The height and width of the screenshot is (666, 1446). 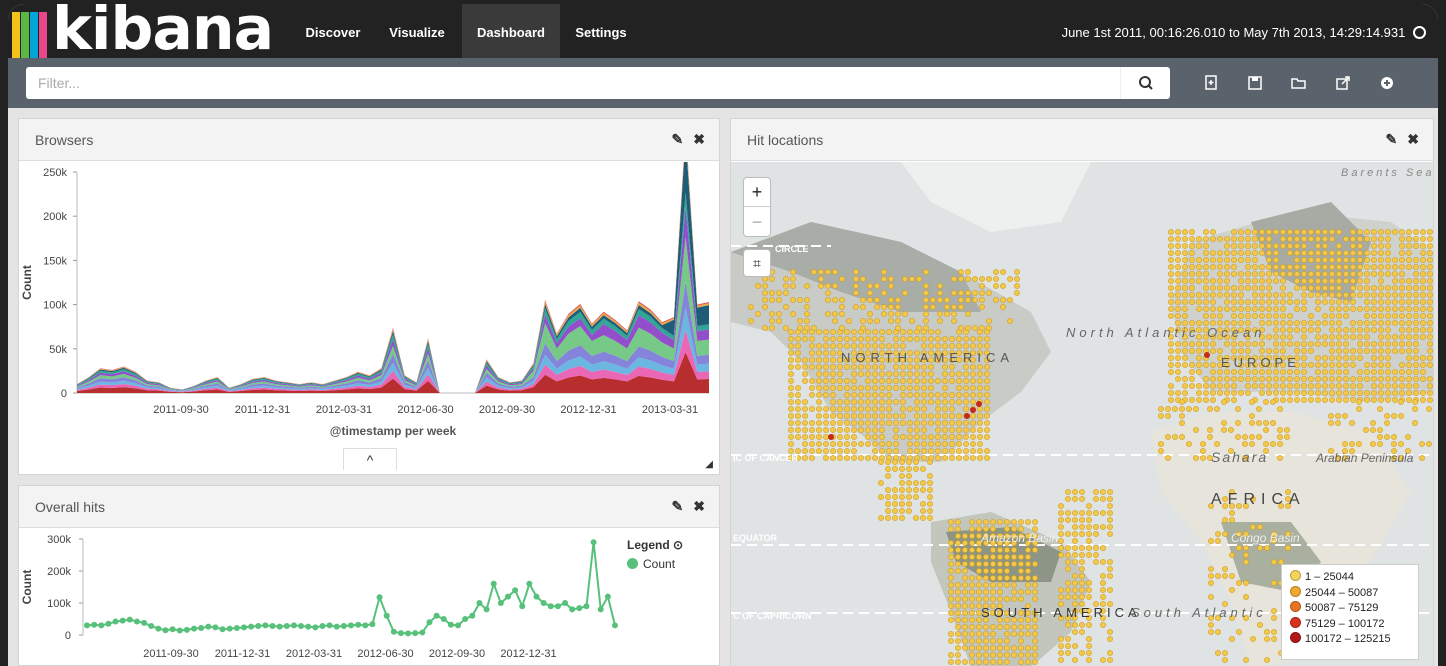 What do you see at coordinates (1255, 83) in the screenshot?
I see `save-icon` at bounding box center [1255, 83].